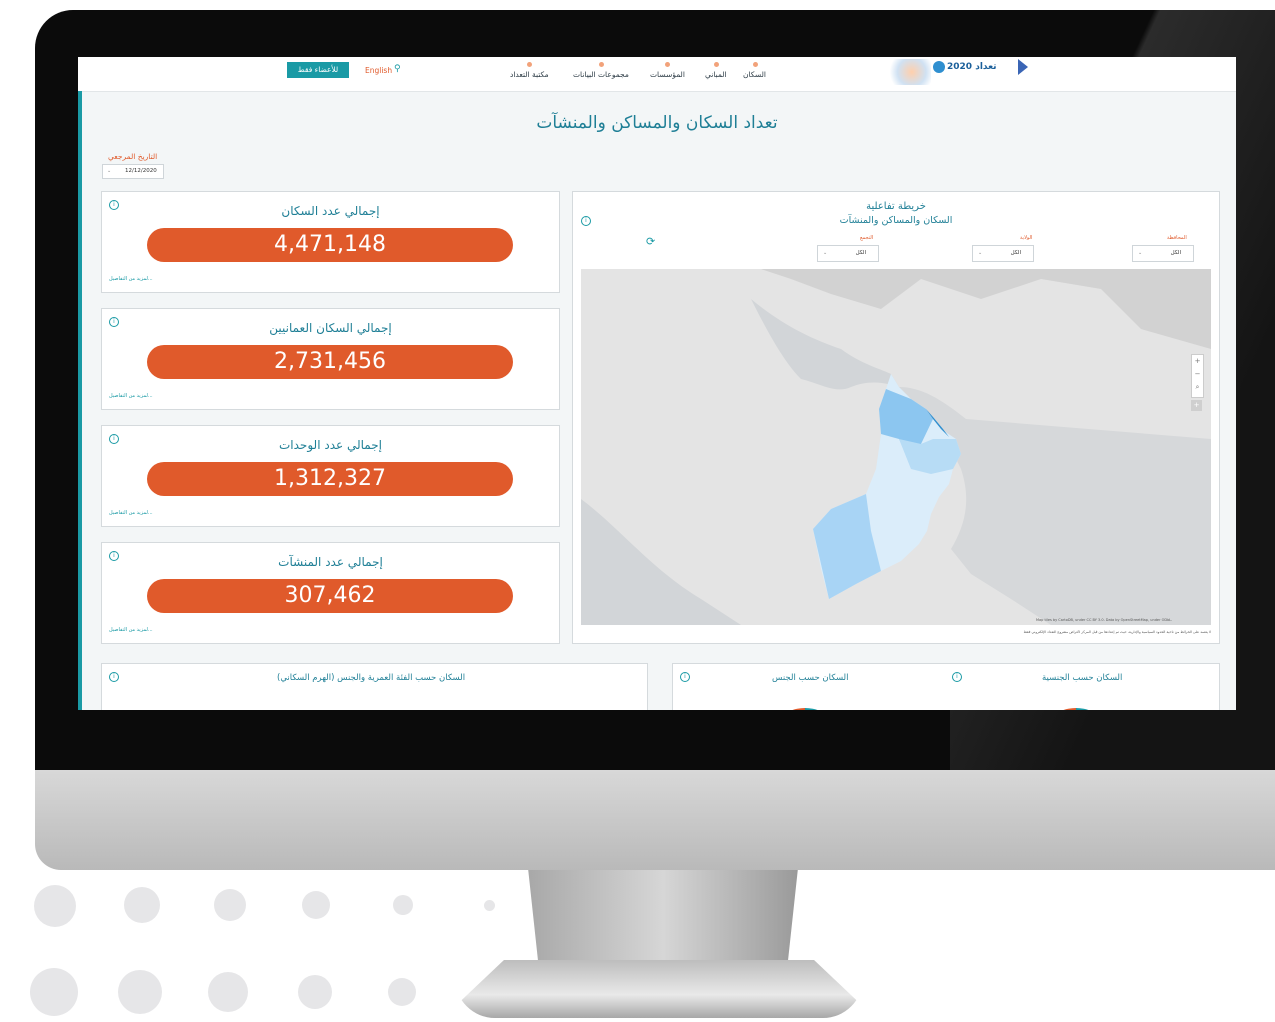 This screenshot has height=1022, width=1275. I want to click on logo-arrow-icon, so click(1023, 67).